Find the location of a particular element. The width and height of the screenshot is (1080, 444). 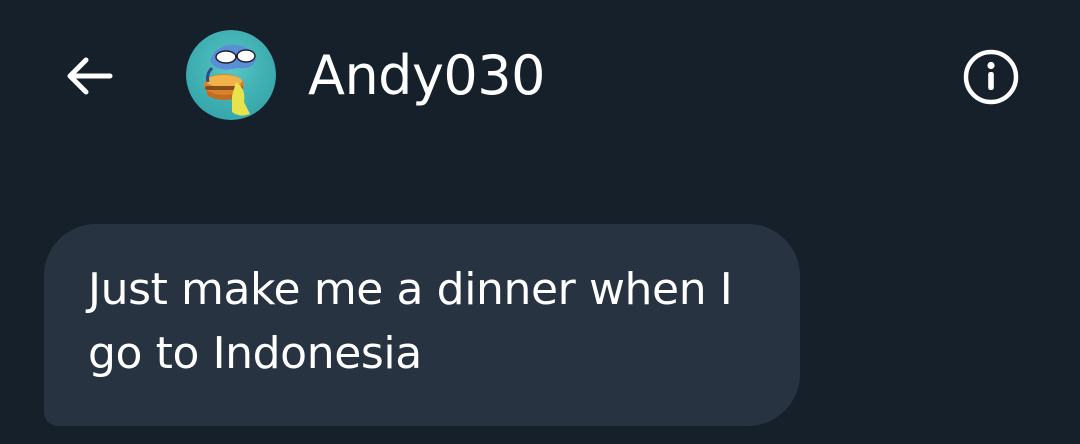

avatar is located at coordinates (231, 75).